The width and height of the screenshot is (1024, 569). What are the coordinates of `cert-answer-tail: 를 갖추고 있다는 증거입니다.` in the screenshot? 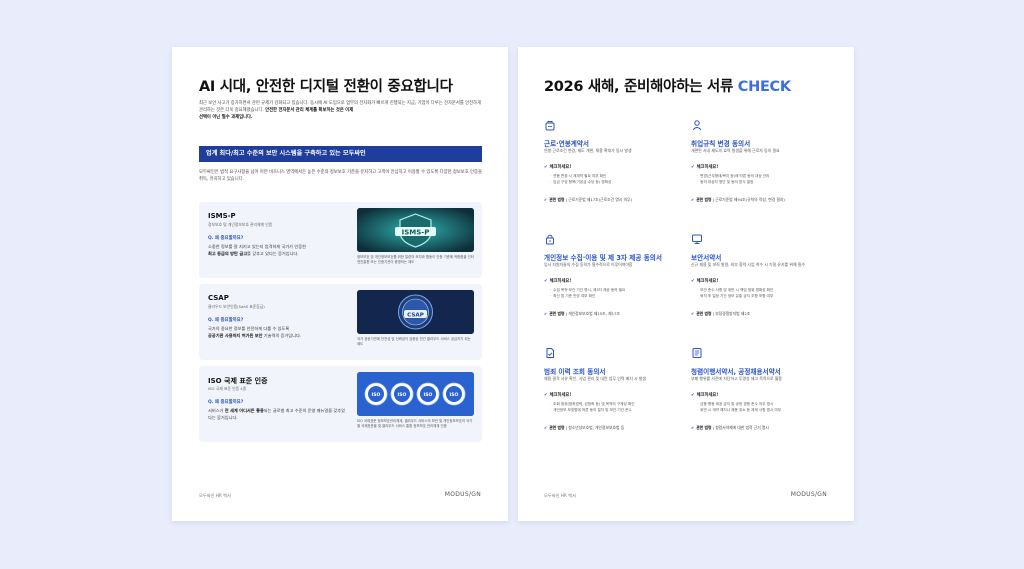 It's located at (273, 253).